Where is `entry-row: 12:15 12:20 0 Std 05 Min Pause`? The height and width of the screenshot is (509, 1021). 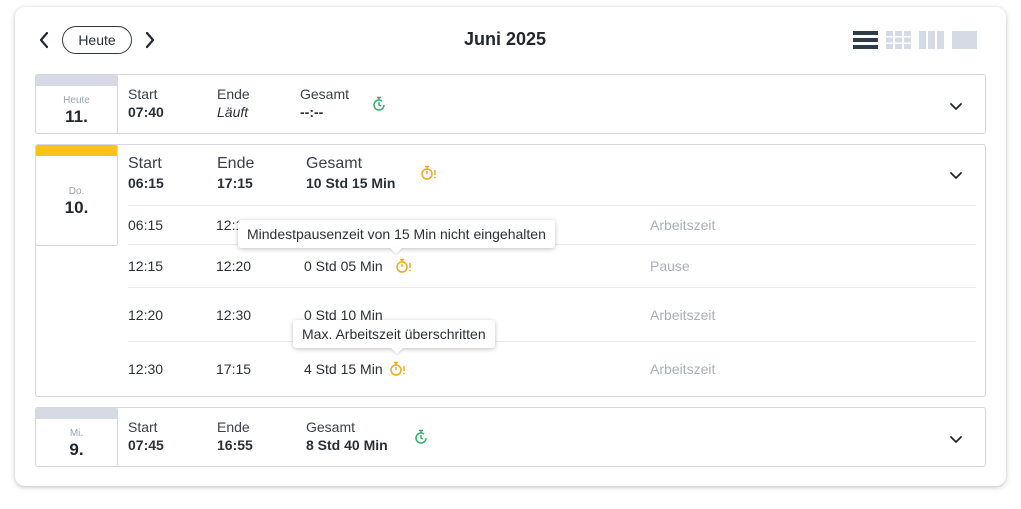
entry-row: 12:15 12:20 0 Std 05 Min Pause is located at coordinates (552, 265).